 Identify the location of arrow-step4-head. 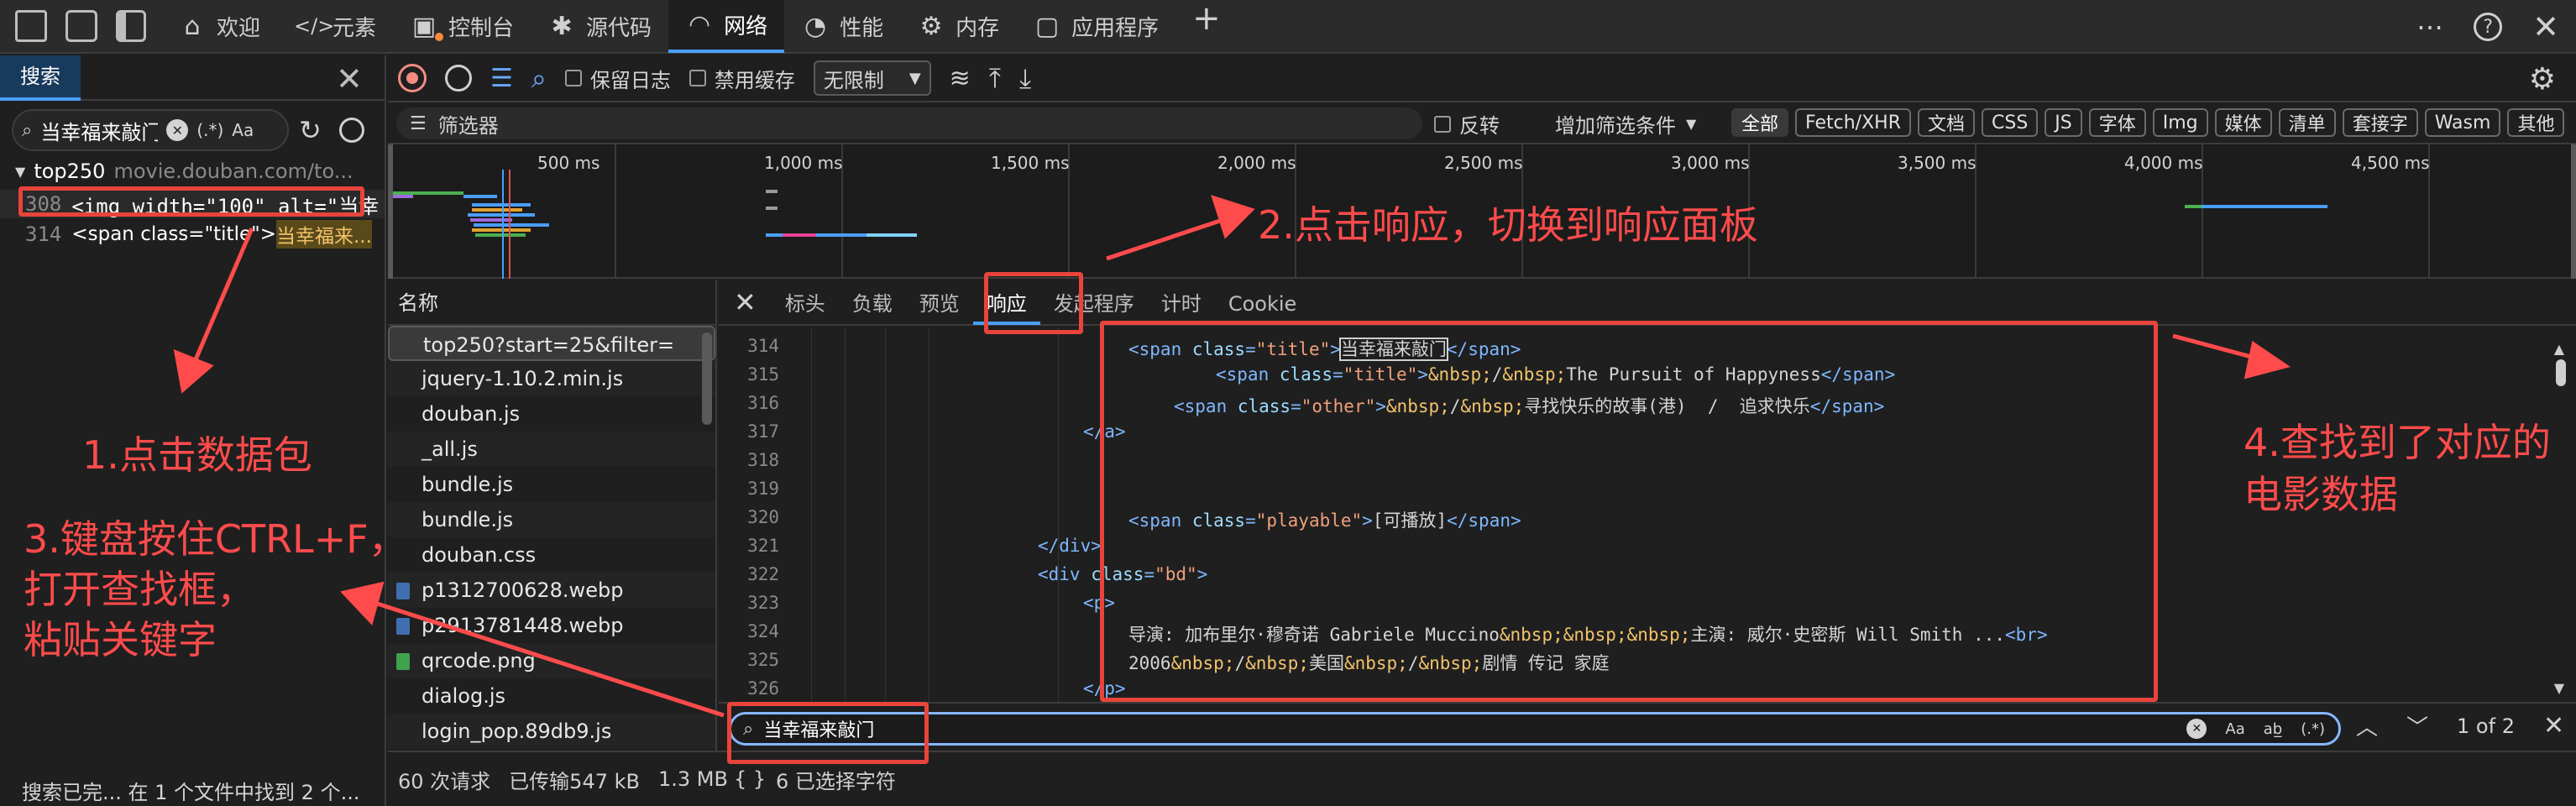
(2267, 359).